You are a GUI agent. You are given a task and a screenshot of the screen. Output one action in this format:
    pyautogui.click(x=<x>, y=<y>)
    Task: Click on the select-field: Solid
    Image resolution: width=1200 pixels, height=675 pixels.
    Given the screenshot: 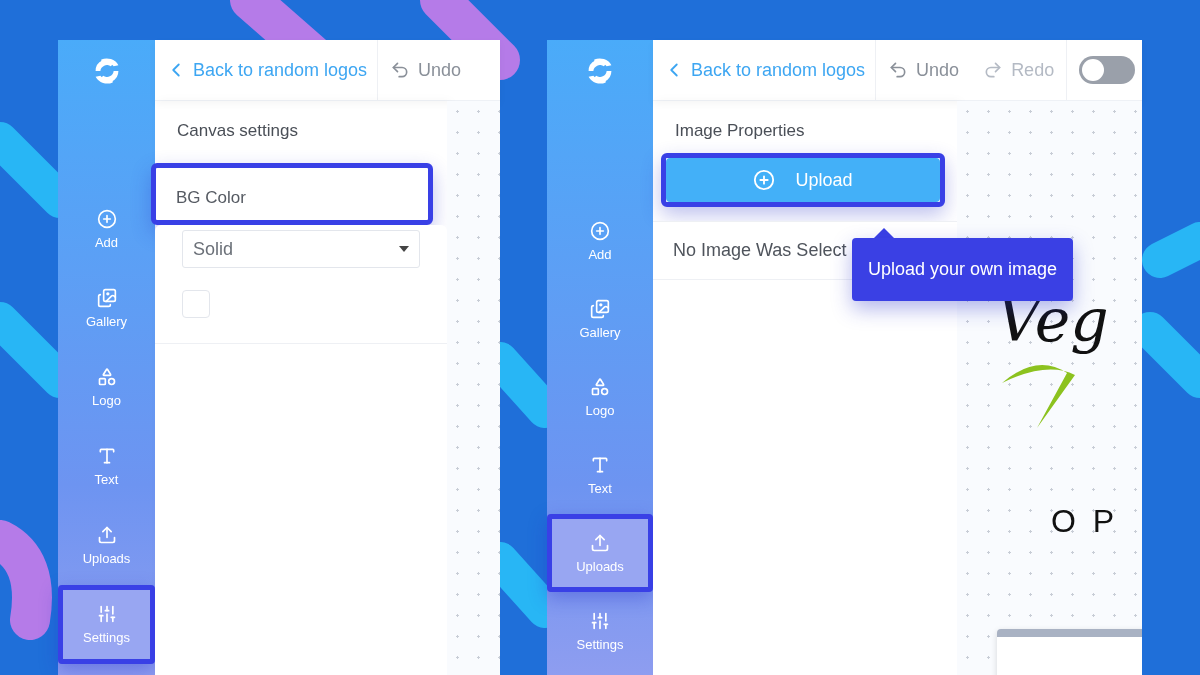 What is the action you would take?
    pyautogui.click(x=301, y=249)
    